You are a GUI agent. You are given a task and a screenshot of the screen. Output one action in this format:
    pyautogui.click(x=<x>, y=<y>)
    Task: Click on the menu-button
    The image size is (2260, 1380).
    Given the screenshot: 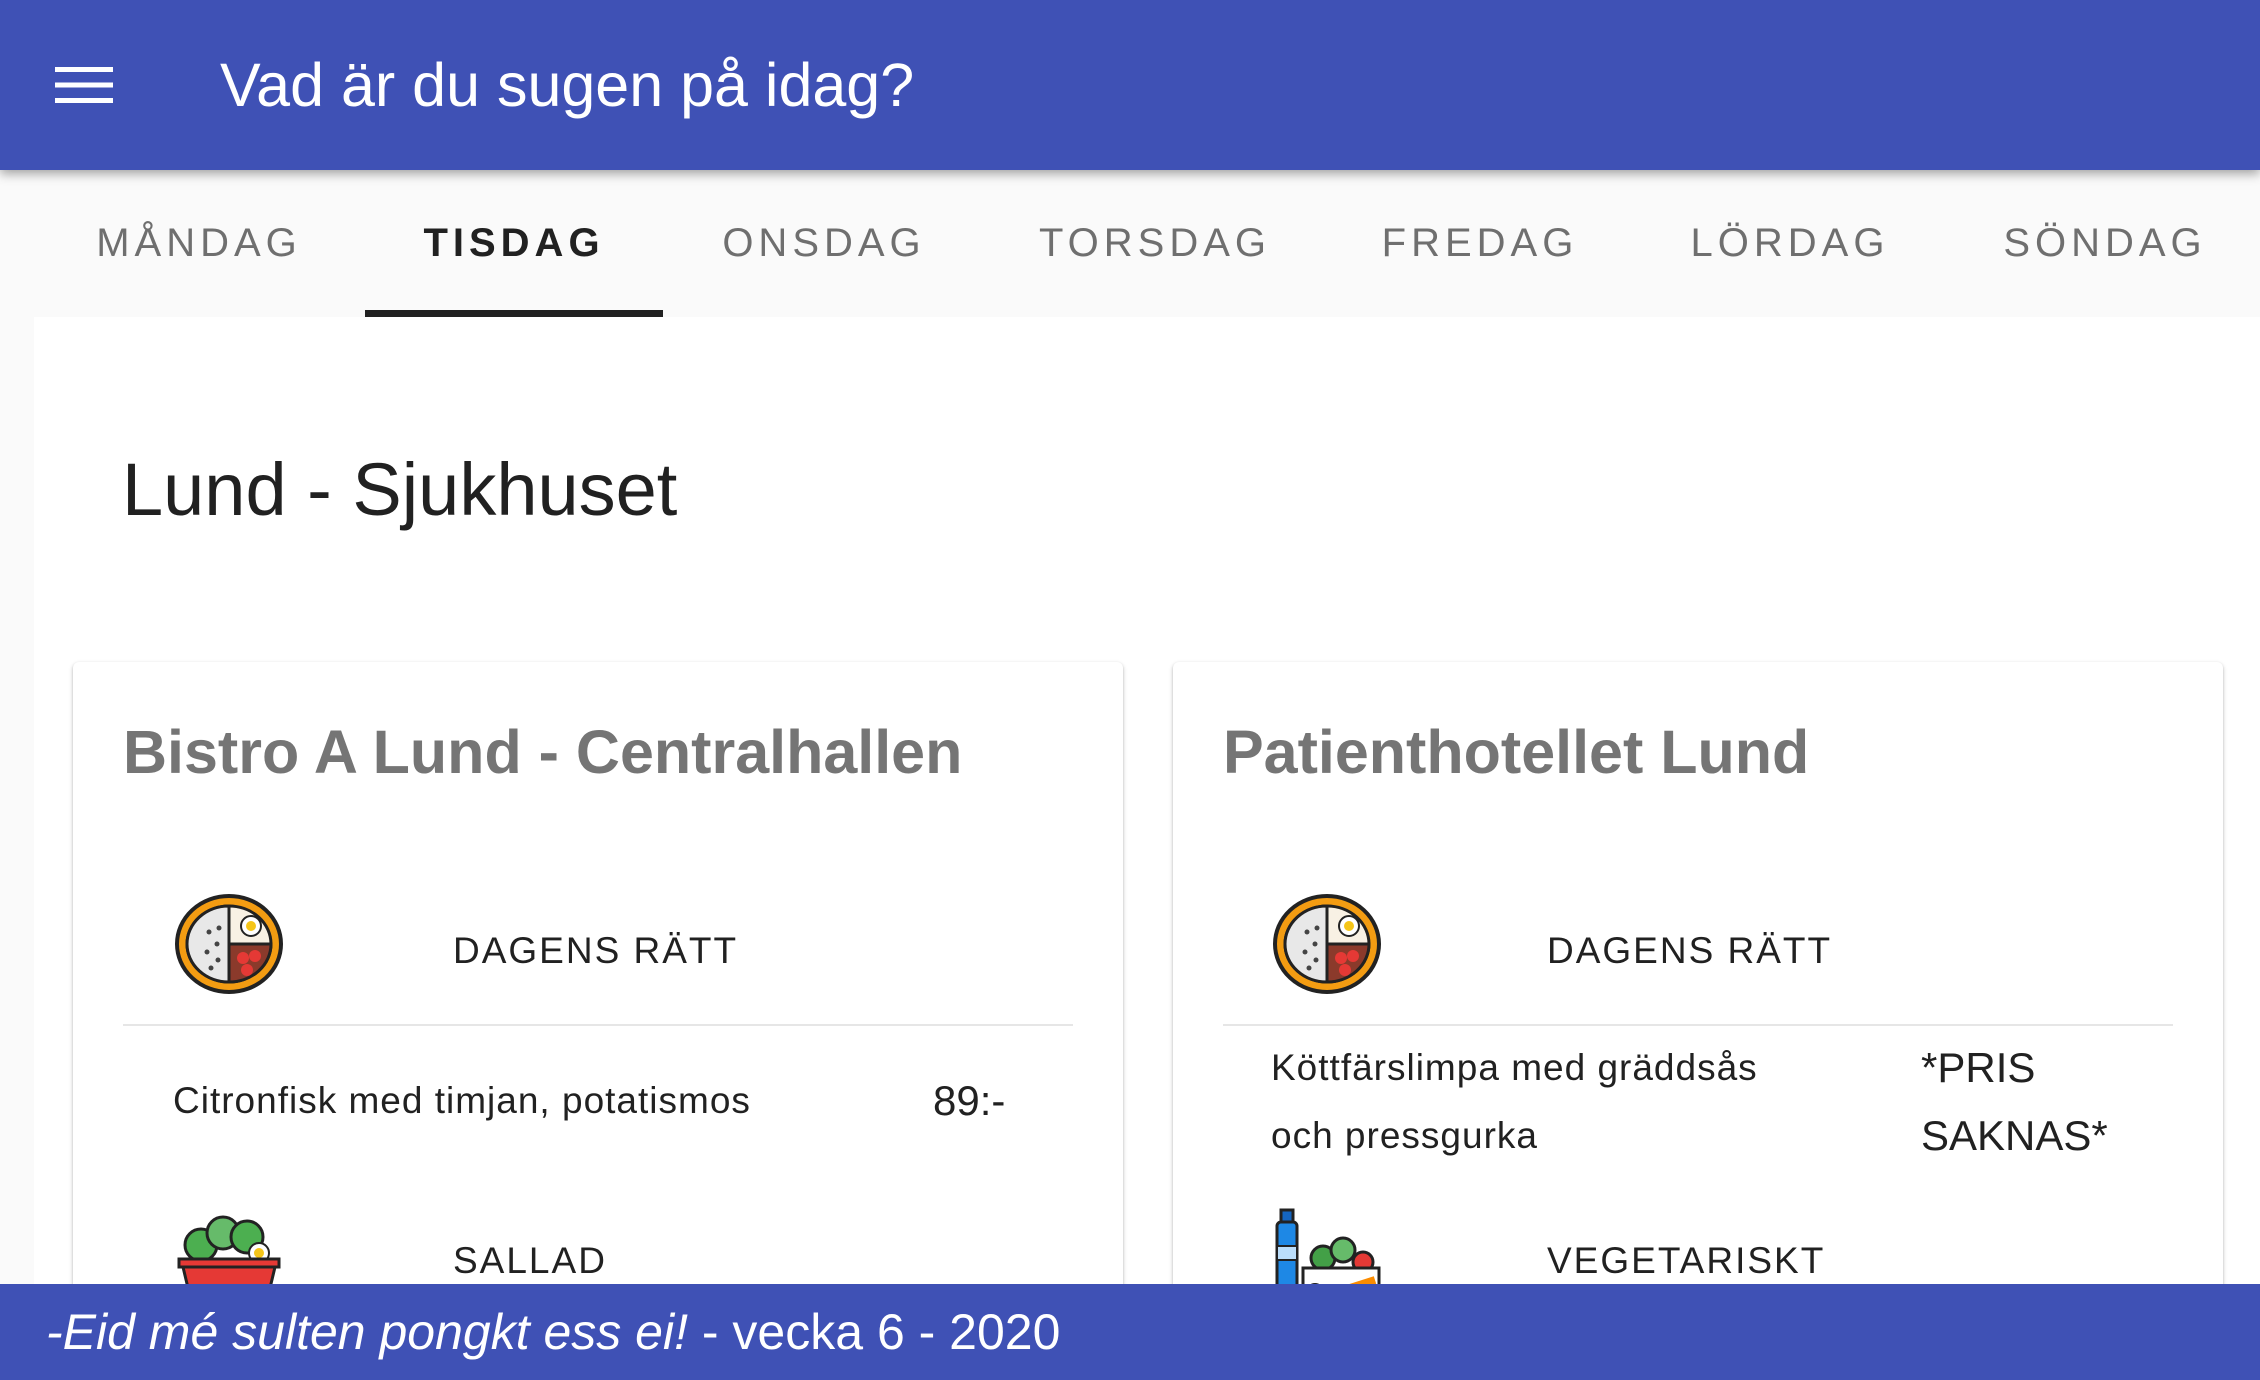 What is the action you would take?
    pyautogui.click(x=84, y=85)
    